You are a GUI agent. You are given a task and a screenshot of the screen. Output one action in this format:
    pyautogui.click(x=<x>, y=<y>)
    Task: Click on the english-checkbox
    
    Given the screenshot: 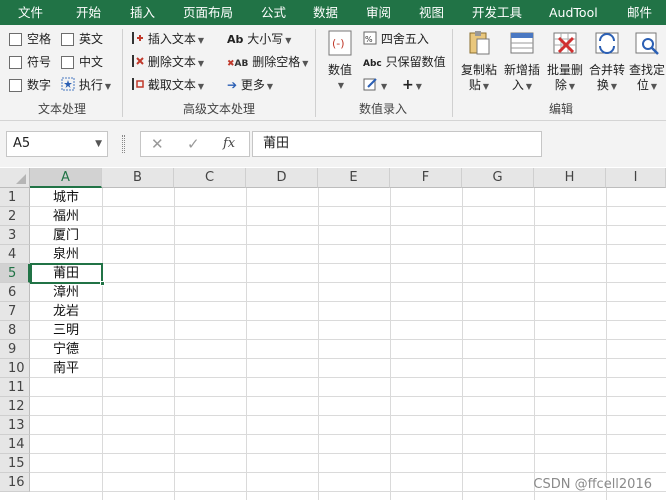 What is the action you would take?
    pyautogui.click(x=67, y=39)
    